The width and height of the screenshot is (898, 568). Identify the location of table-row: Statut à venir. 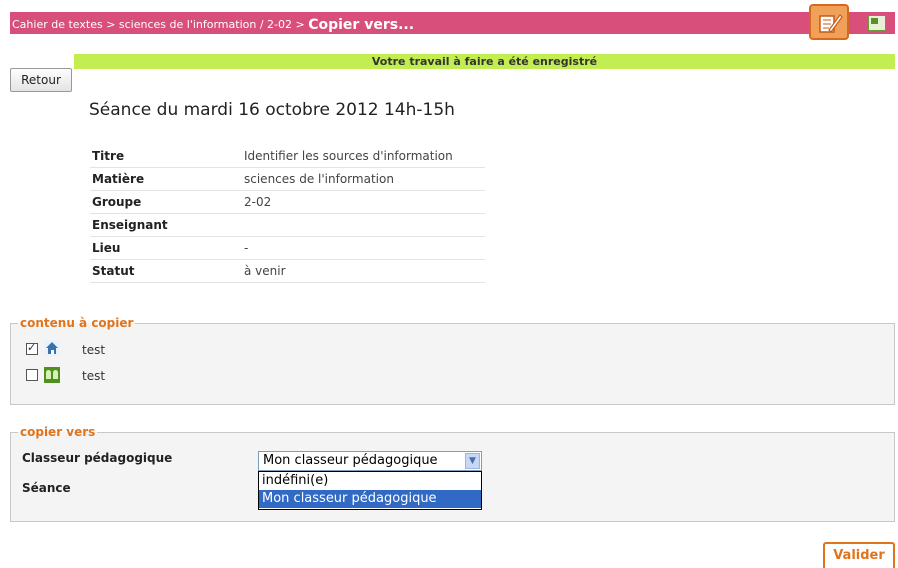
(287, 271).